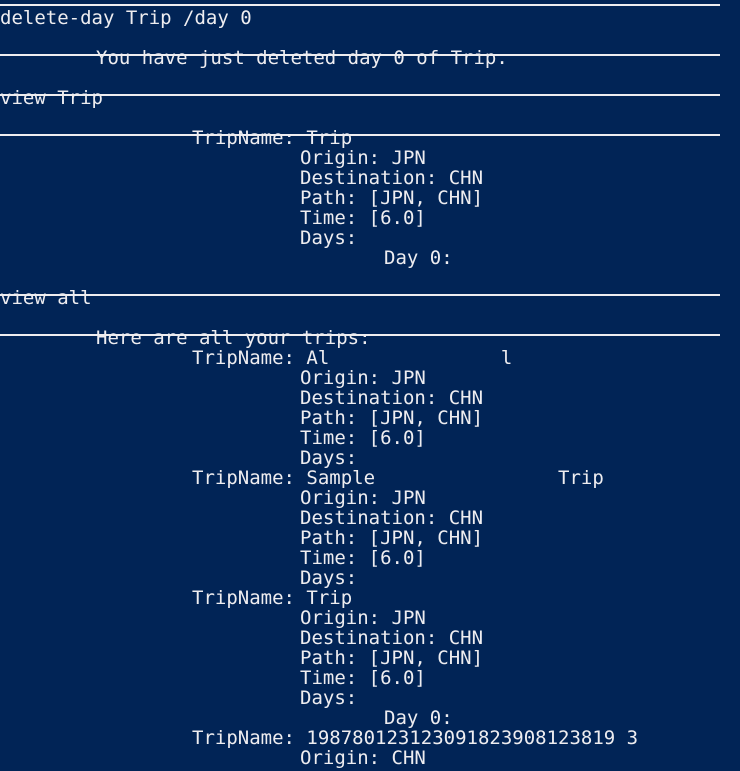 The width and height of the screenshot is (740, 771). I want to click on terminal-line: TripName: 198780123123091823908123819 3, so click(415, 738).